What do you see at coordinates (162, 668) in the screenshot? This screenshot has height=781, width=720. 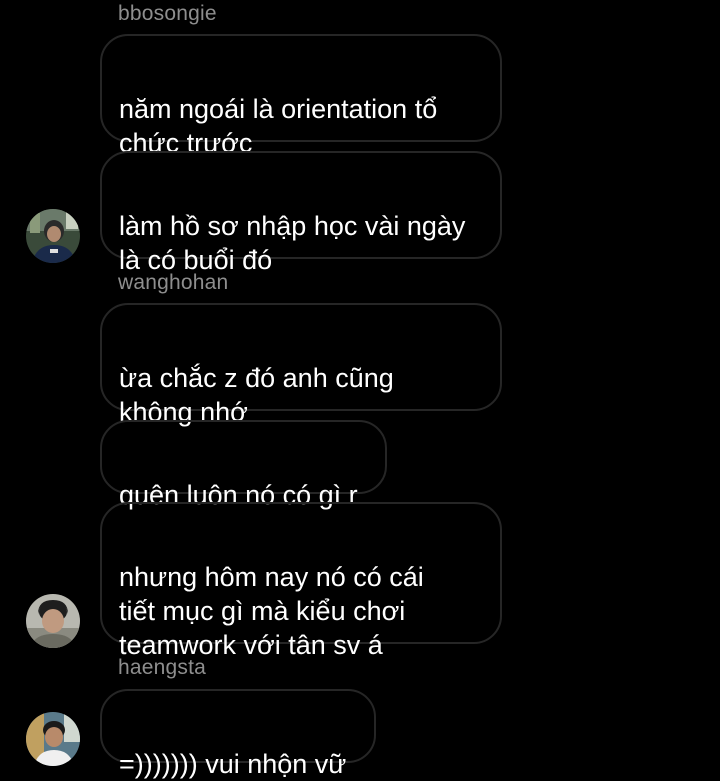 I see `sender-name: haengsta` at bounding box center [162, 668].